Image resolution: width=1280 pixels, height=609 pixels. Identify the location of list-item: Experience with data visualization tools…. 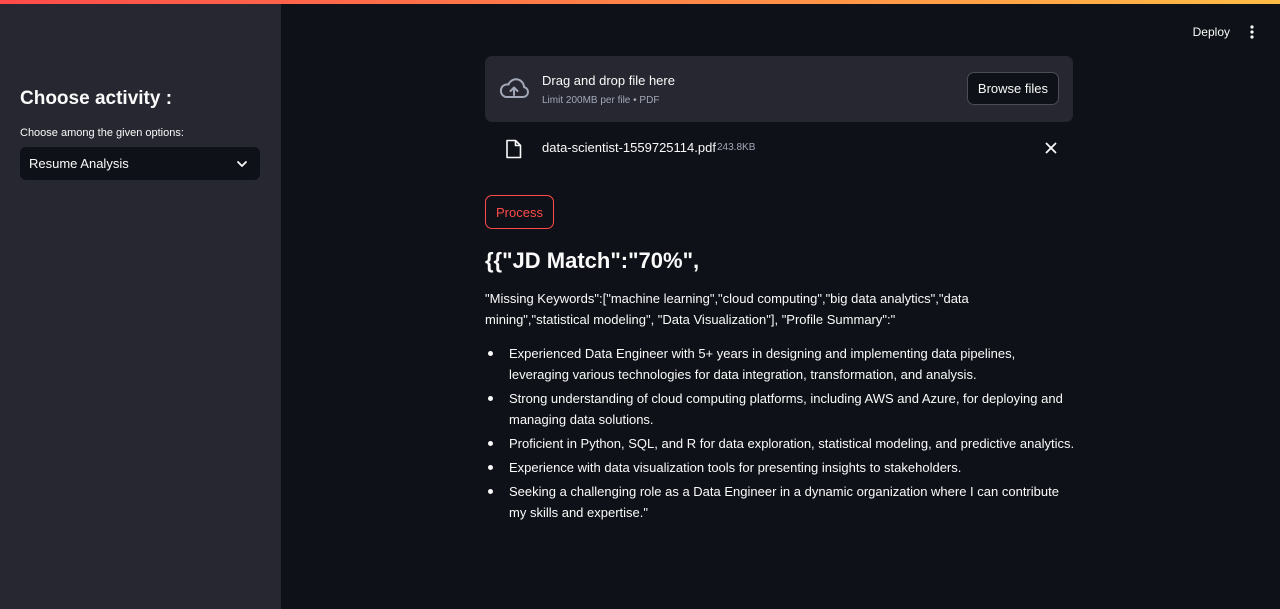
(780, 467).